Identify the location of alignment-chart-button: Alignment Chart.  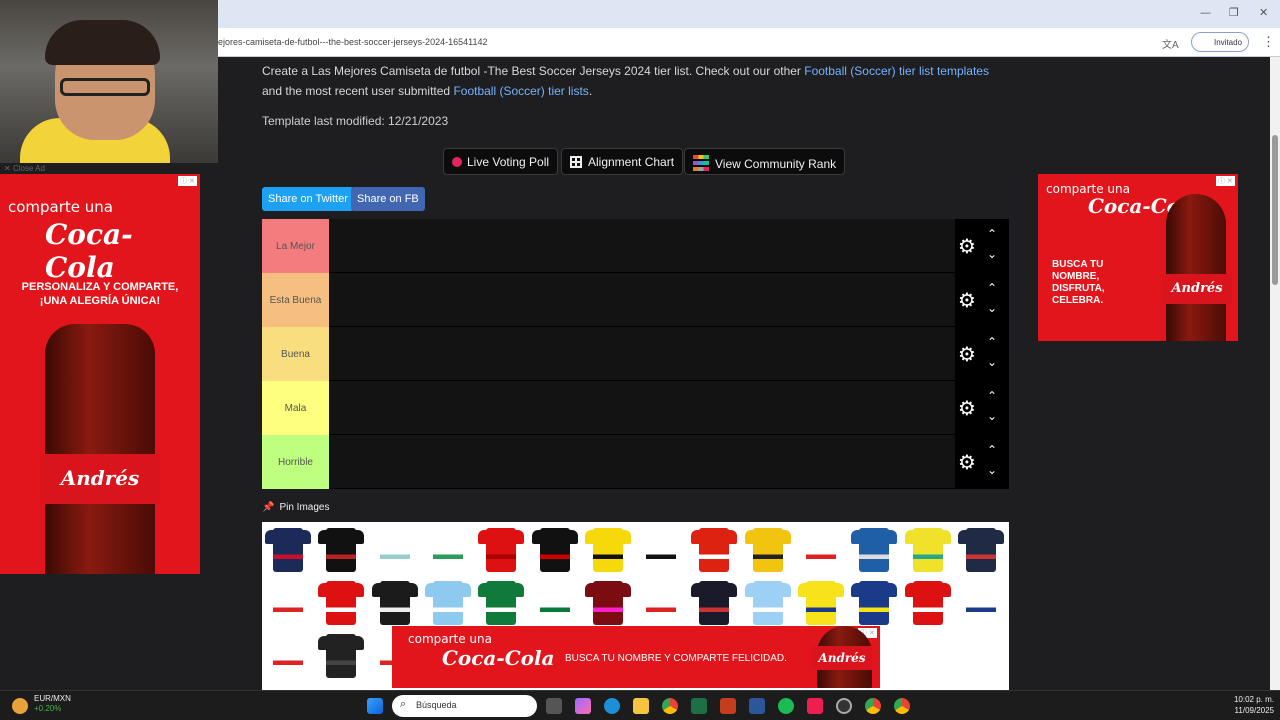
(622, 161).